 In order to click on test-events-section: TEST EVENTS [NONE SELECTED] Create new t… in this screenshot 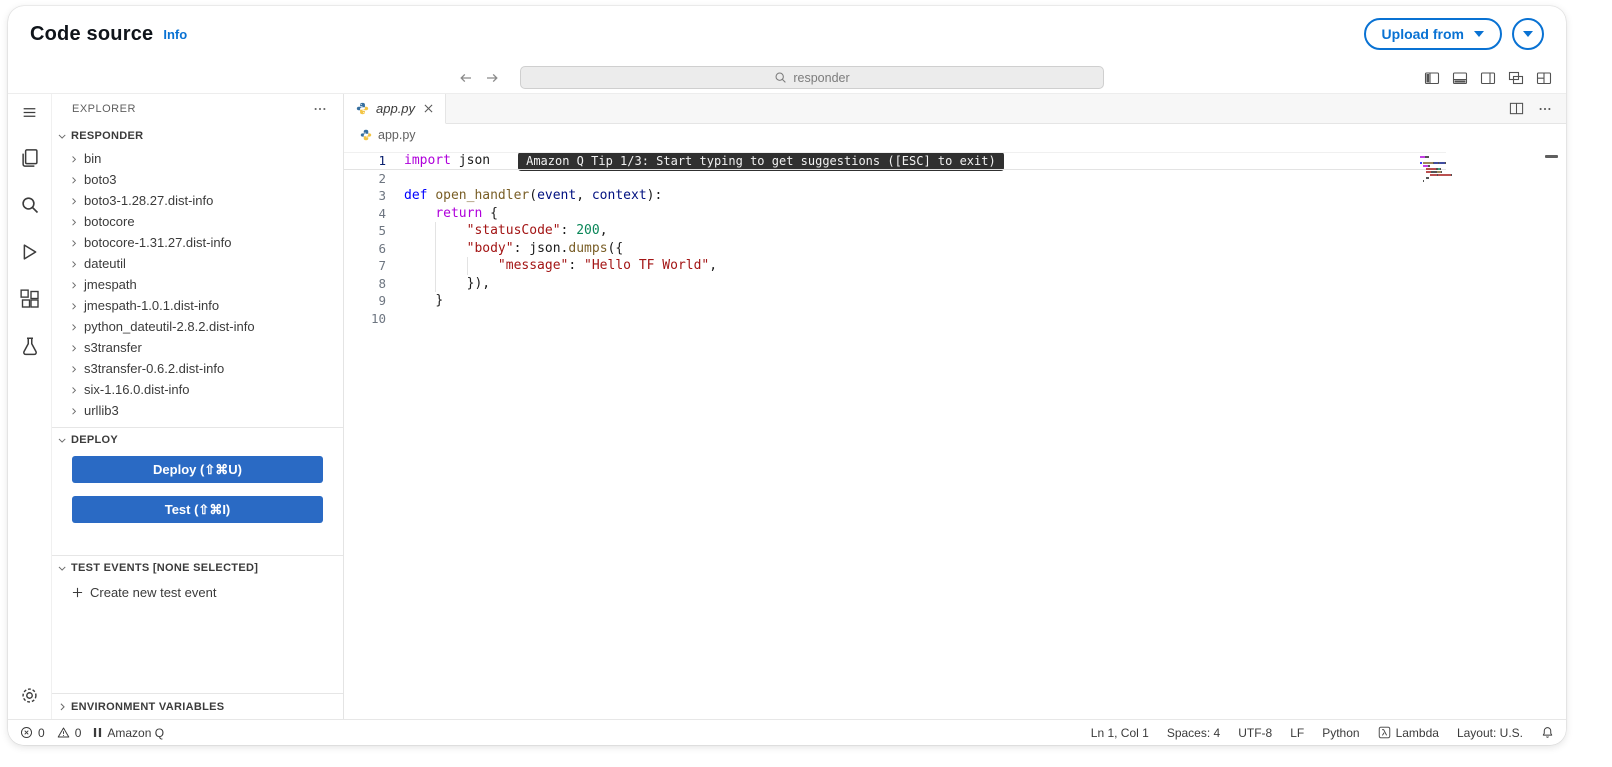, I will do `click(197, 580)`.